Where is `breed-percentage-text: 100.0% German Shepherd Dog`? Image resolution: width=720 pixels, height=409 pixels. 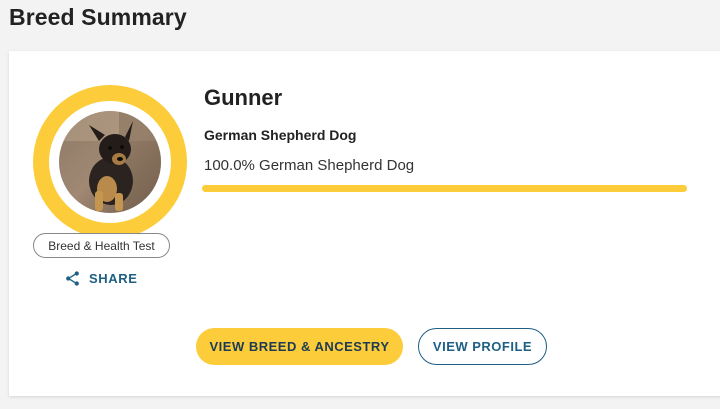
breed-percentage-text: 100.0% German Shepherd Dog is located at coordinates (309, 165).